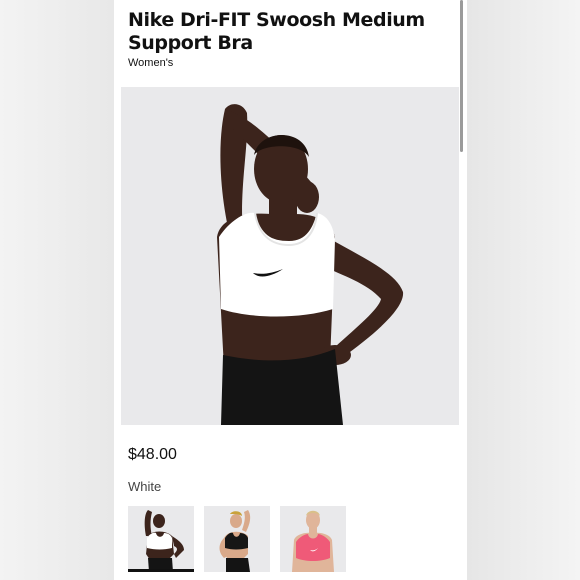 The width and height of the screenshot is (580, 580). Describe the element at coordinates (152, 454) in the screenshot. I see `product-price: $48.00` at that location.